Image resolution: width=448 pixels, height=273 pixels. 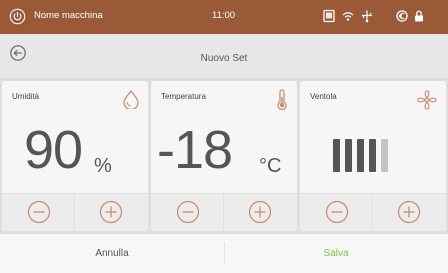 I want to click on status-bar: Nome macchina 11:00, so click(x=224, y=17).